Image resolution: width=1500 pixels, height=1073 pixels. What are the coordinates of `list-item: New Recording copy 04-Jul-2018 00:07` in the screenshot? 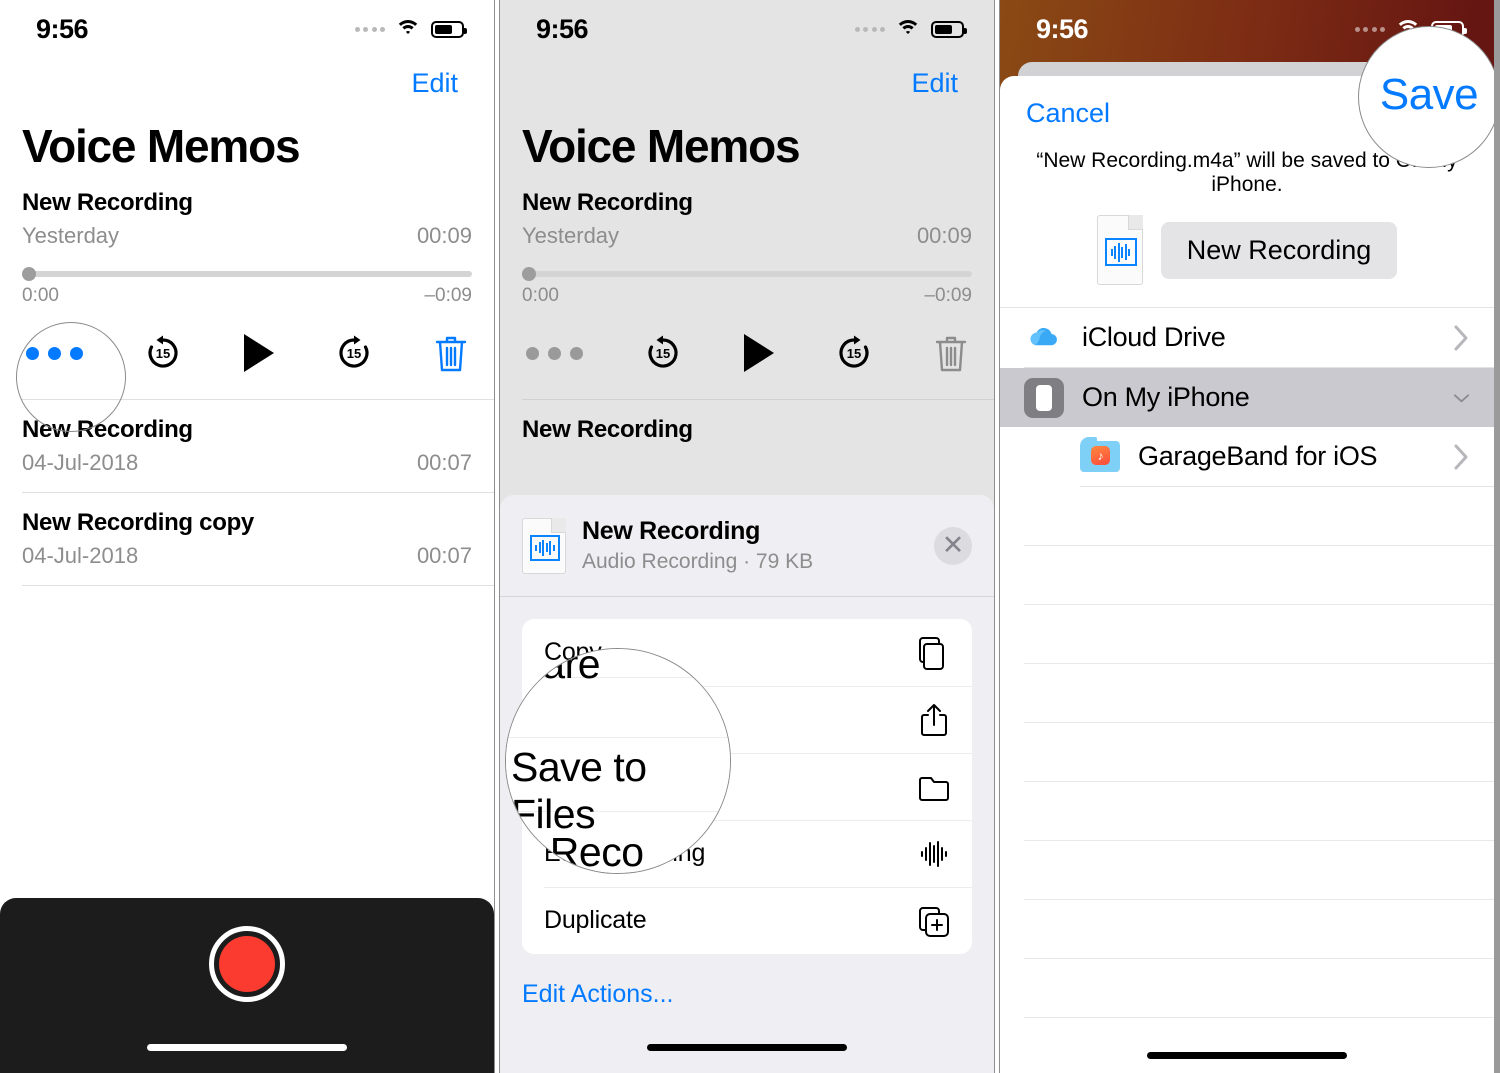 It's located at (247, 531).